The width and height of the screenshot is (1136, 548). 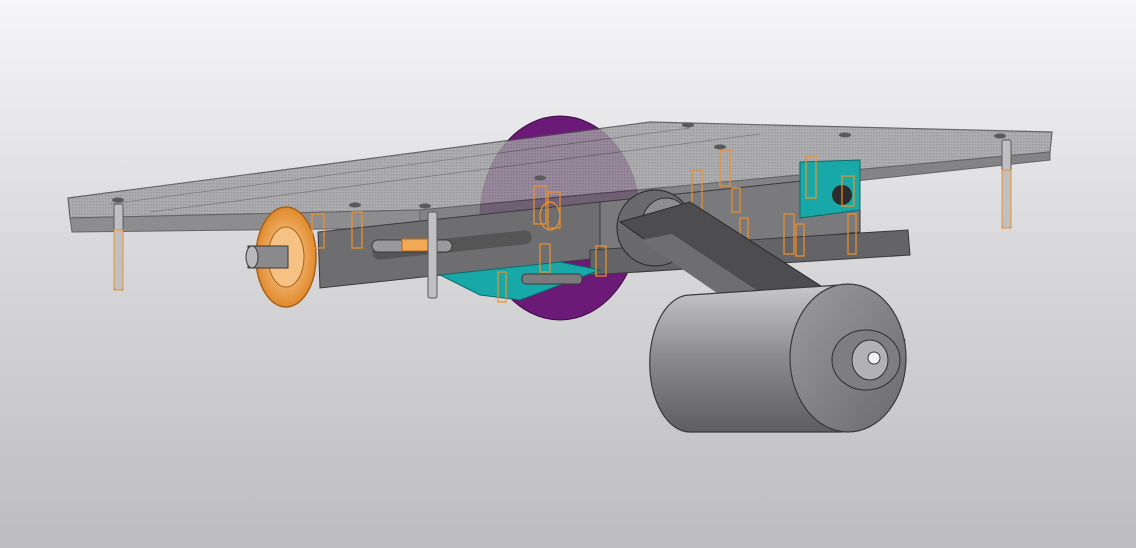 What do you see at coordinates (778, 358) in the screenshot?
I see `roller-cylinder` at bounding box center [778, 358].